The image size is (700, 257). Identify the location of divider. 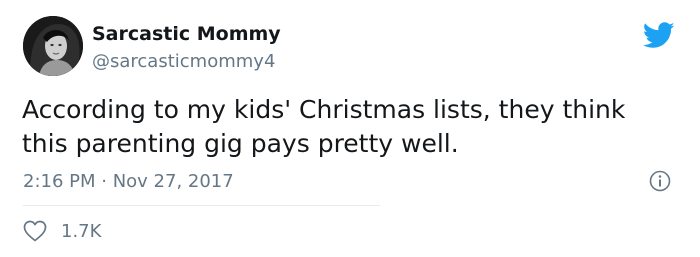
(201, 205).